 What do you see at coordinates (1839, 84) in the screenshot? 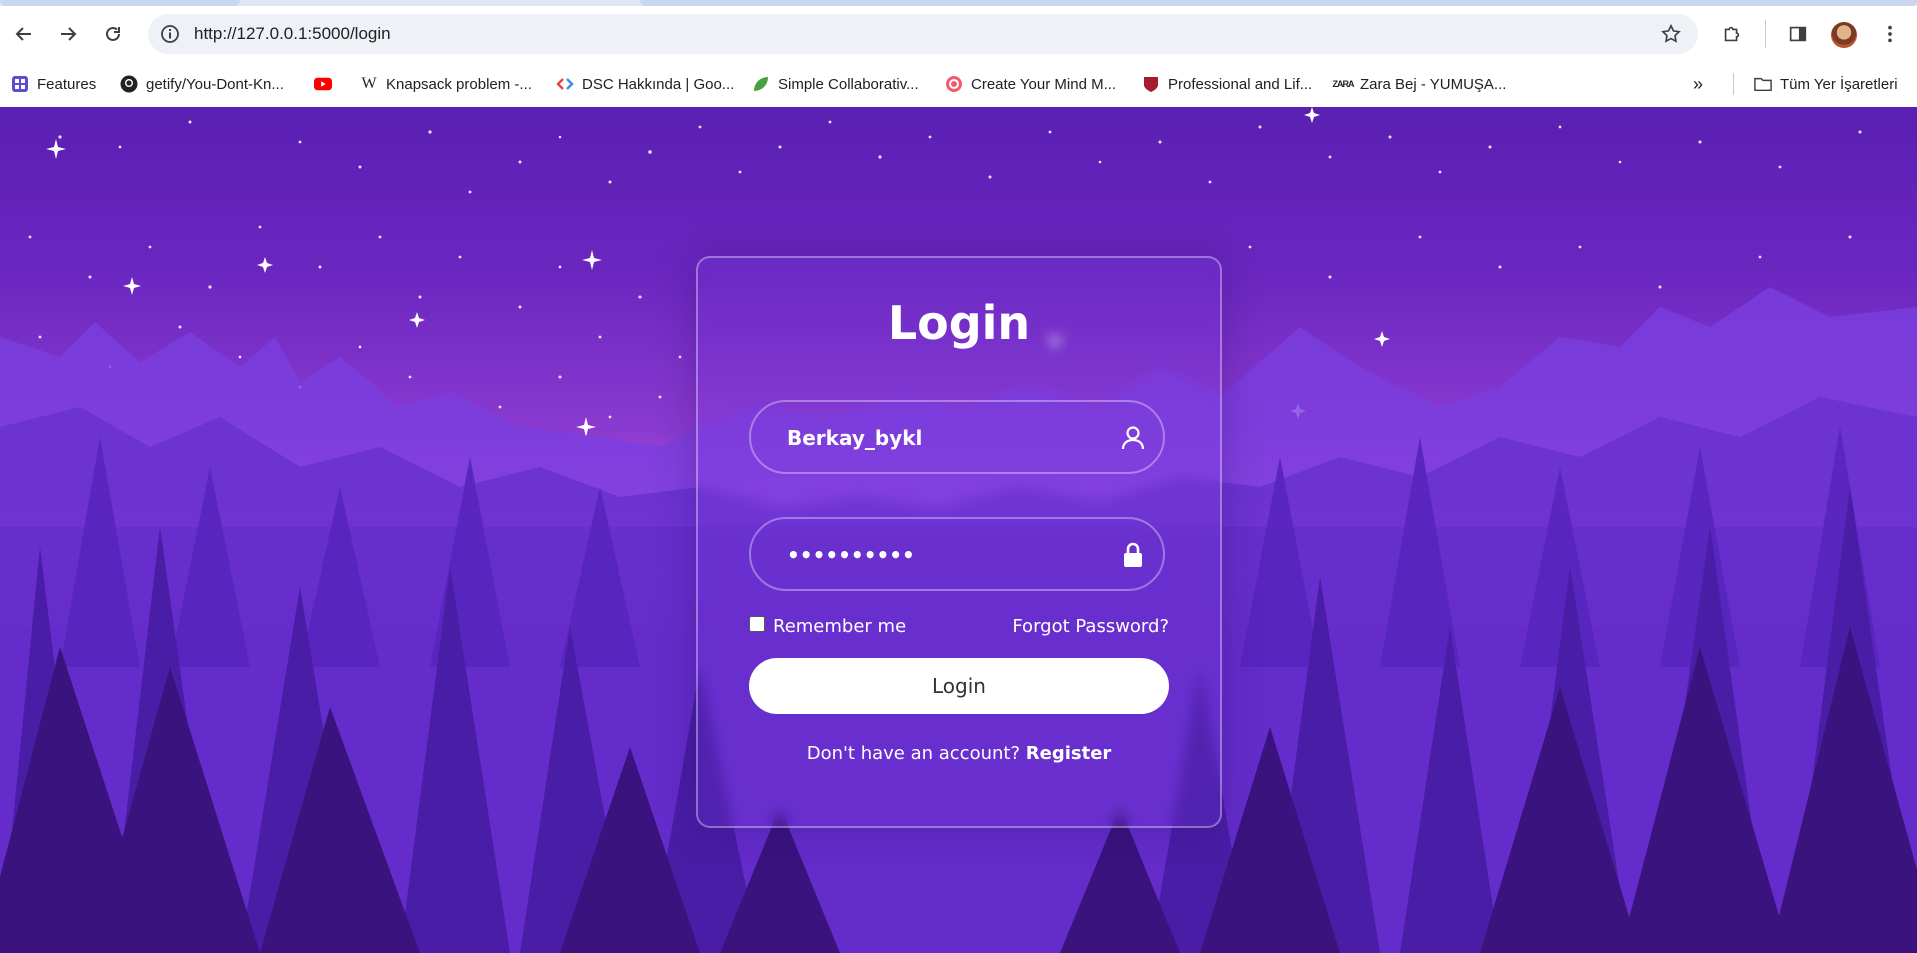
I see `all-bookmarks-label: Tüm Yer İşaretleri` at bounding box center [1839, 84].